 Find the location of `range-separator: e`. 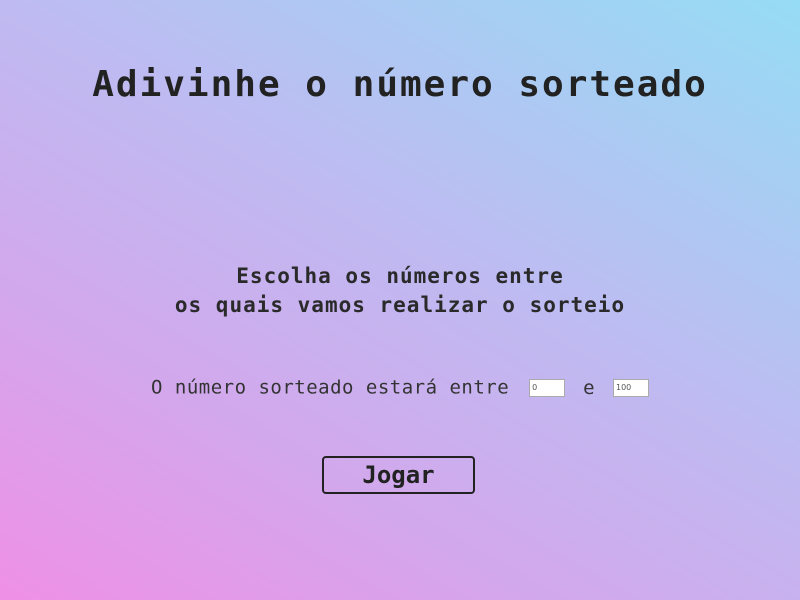

range-separator: e is located at coordinates (589, 387).